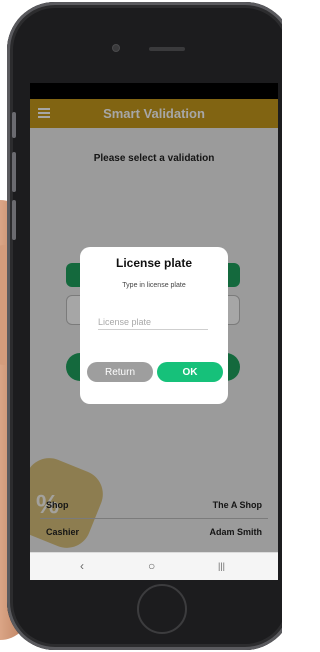 The width and height of the screenshot is (320, 652). What do you see at coordinates (14, 125) in the screenshot?
I see `mute-switch` at bounding box center [14, 125].